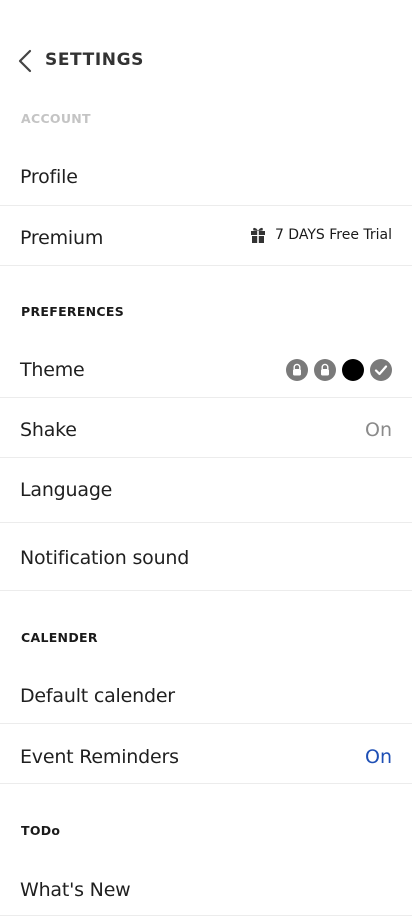 This screenshot has height=917, width=412. Describe the element at coordinates (206, 370) in the screenshot. I see `settings-row-theme: Theme` at that location.